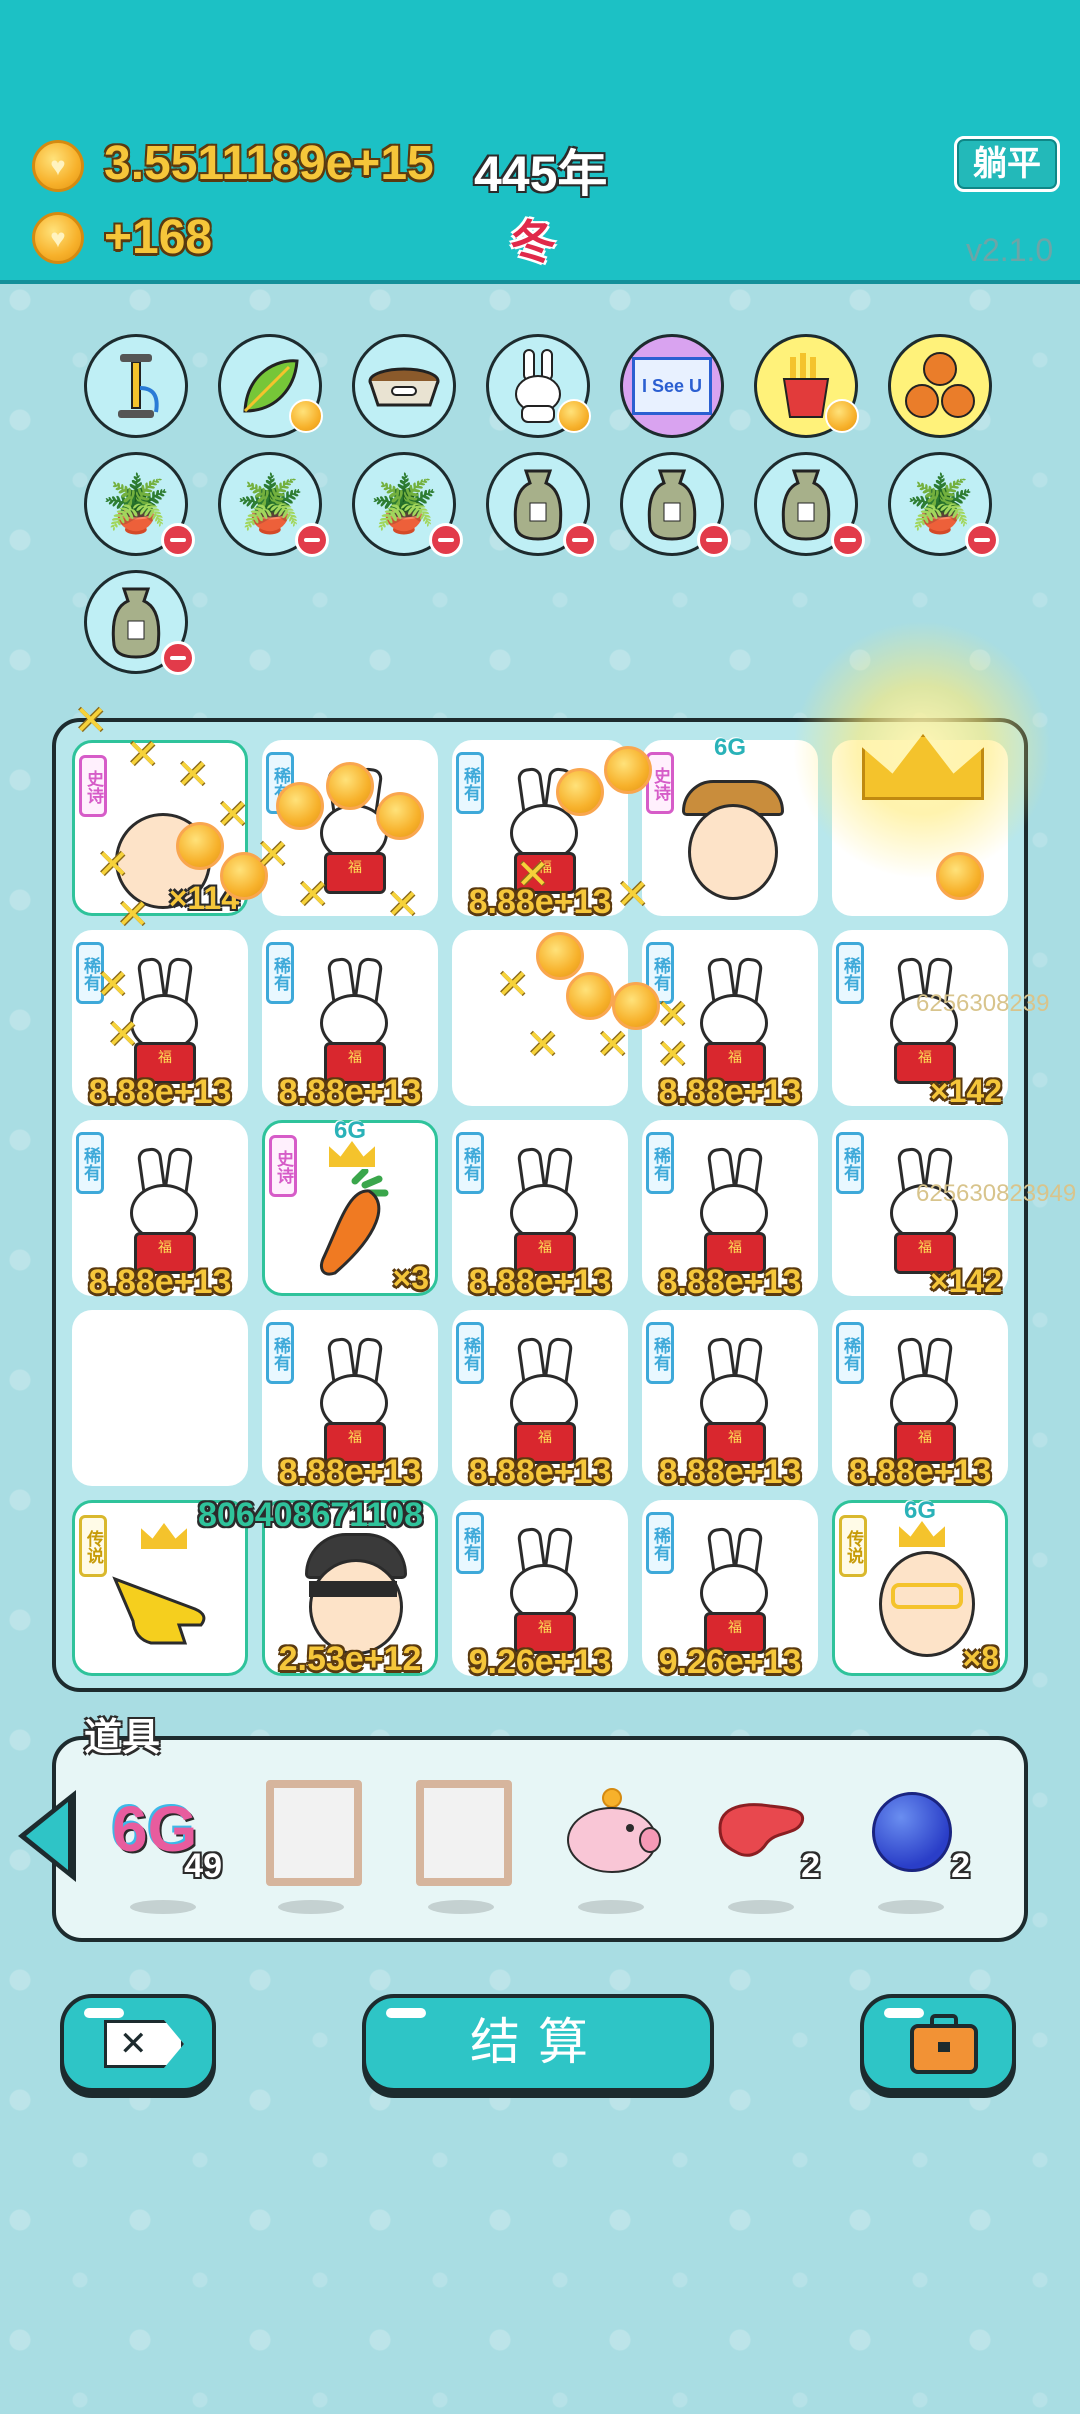  I want to click on fries-icon, so click(806, 386).